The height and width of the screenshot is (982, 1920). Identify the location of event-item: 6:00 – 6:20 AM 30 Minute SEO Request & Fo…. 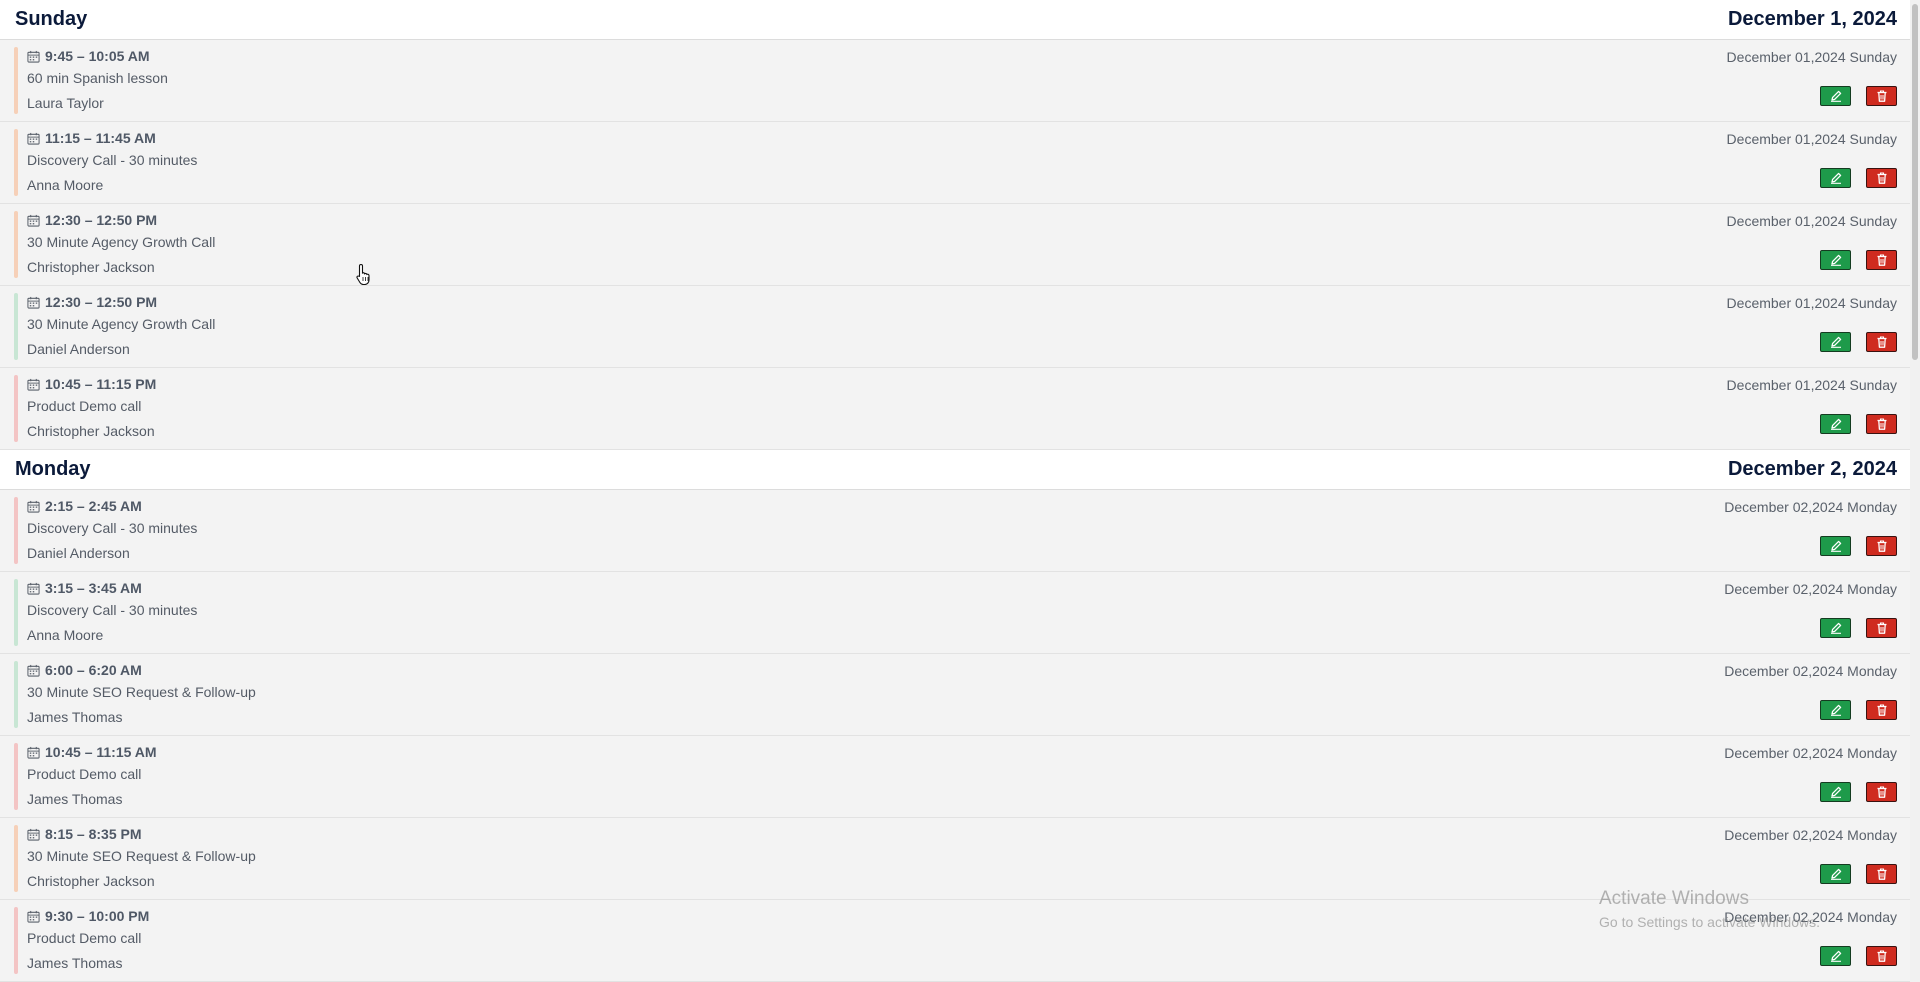
(955, 695).